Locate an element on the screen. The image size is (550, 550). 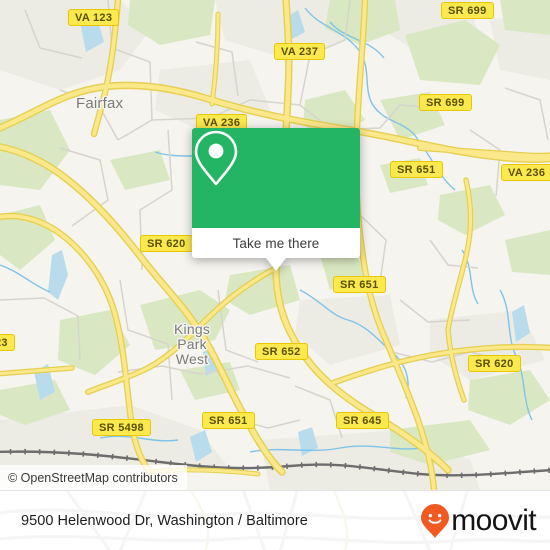
road-shield: VA 237 is located at coordinates (300, 51).